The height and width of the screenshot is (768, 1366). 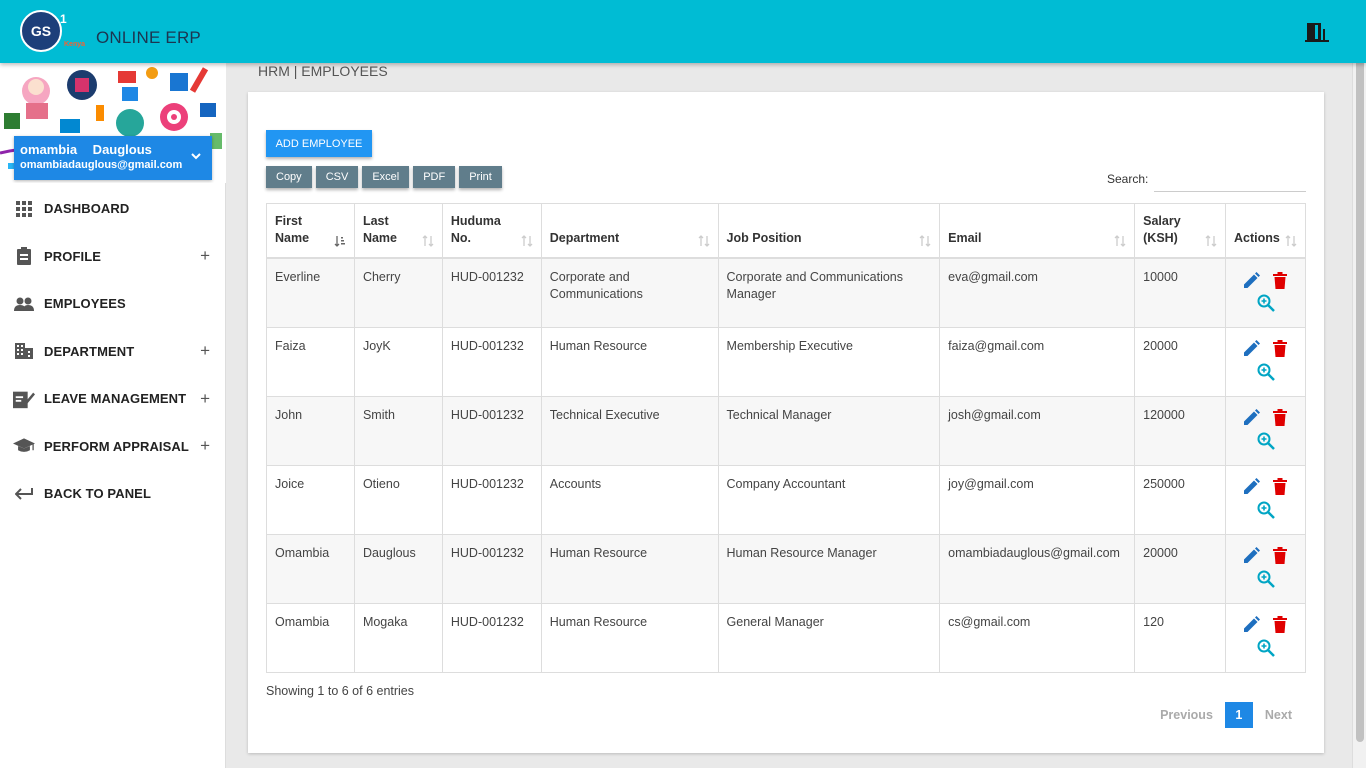 I want to click on sidebar-item-leave-management: LEAVE MANAGEMENT +, so click(x=113, y=399).